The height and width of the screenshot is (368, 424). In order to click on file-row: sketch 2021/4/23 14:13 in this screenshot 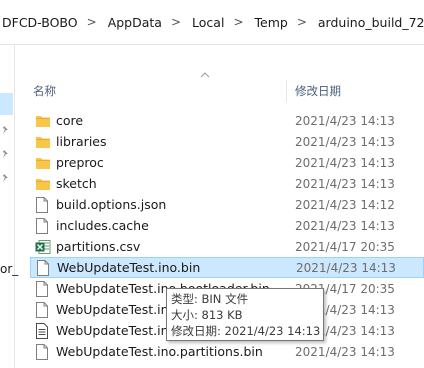, I will do `click(227, 183)`.